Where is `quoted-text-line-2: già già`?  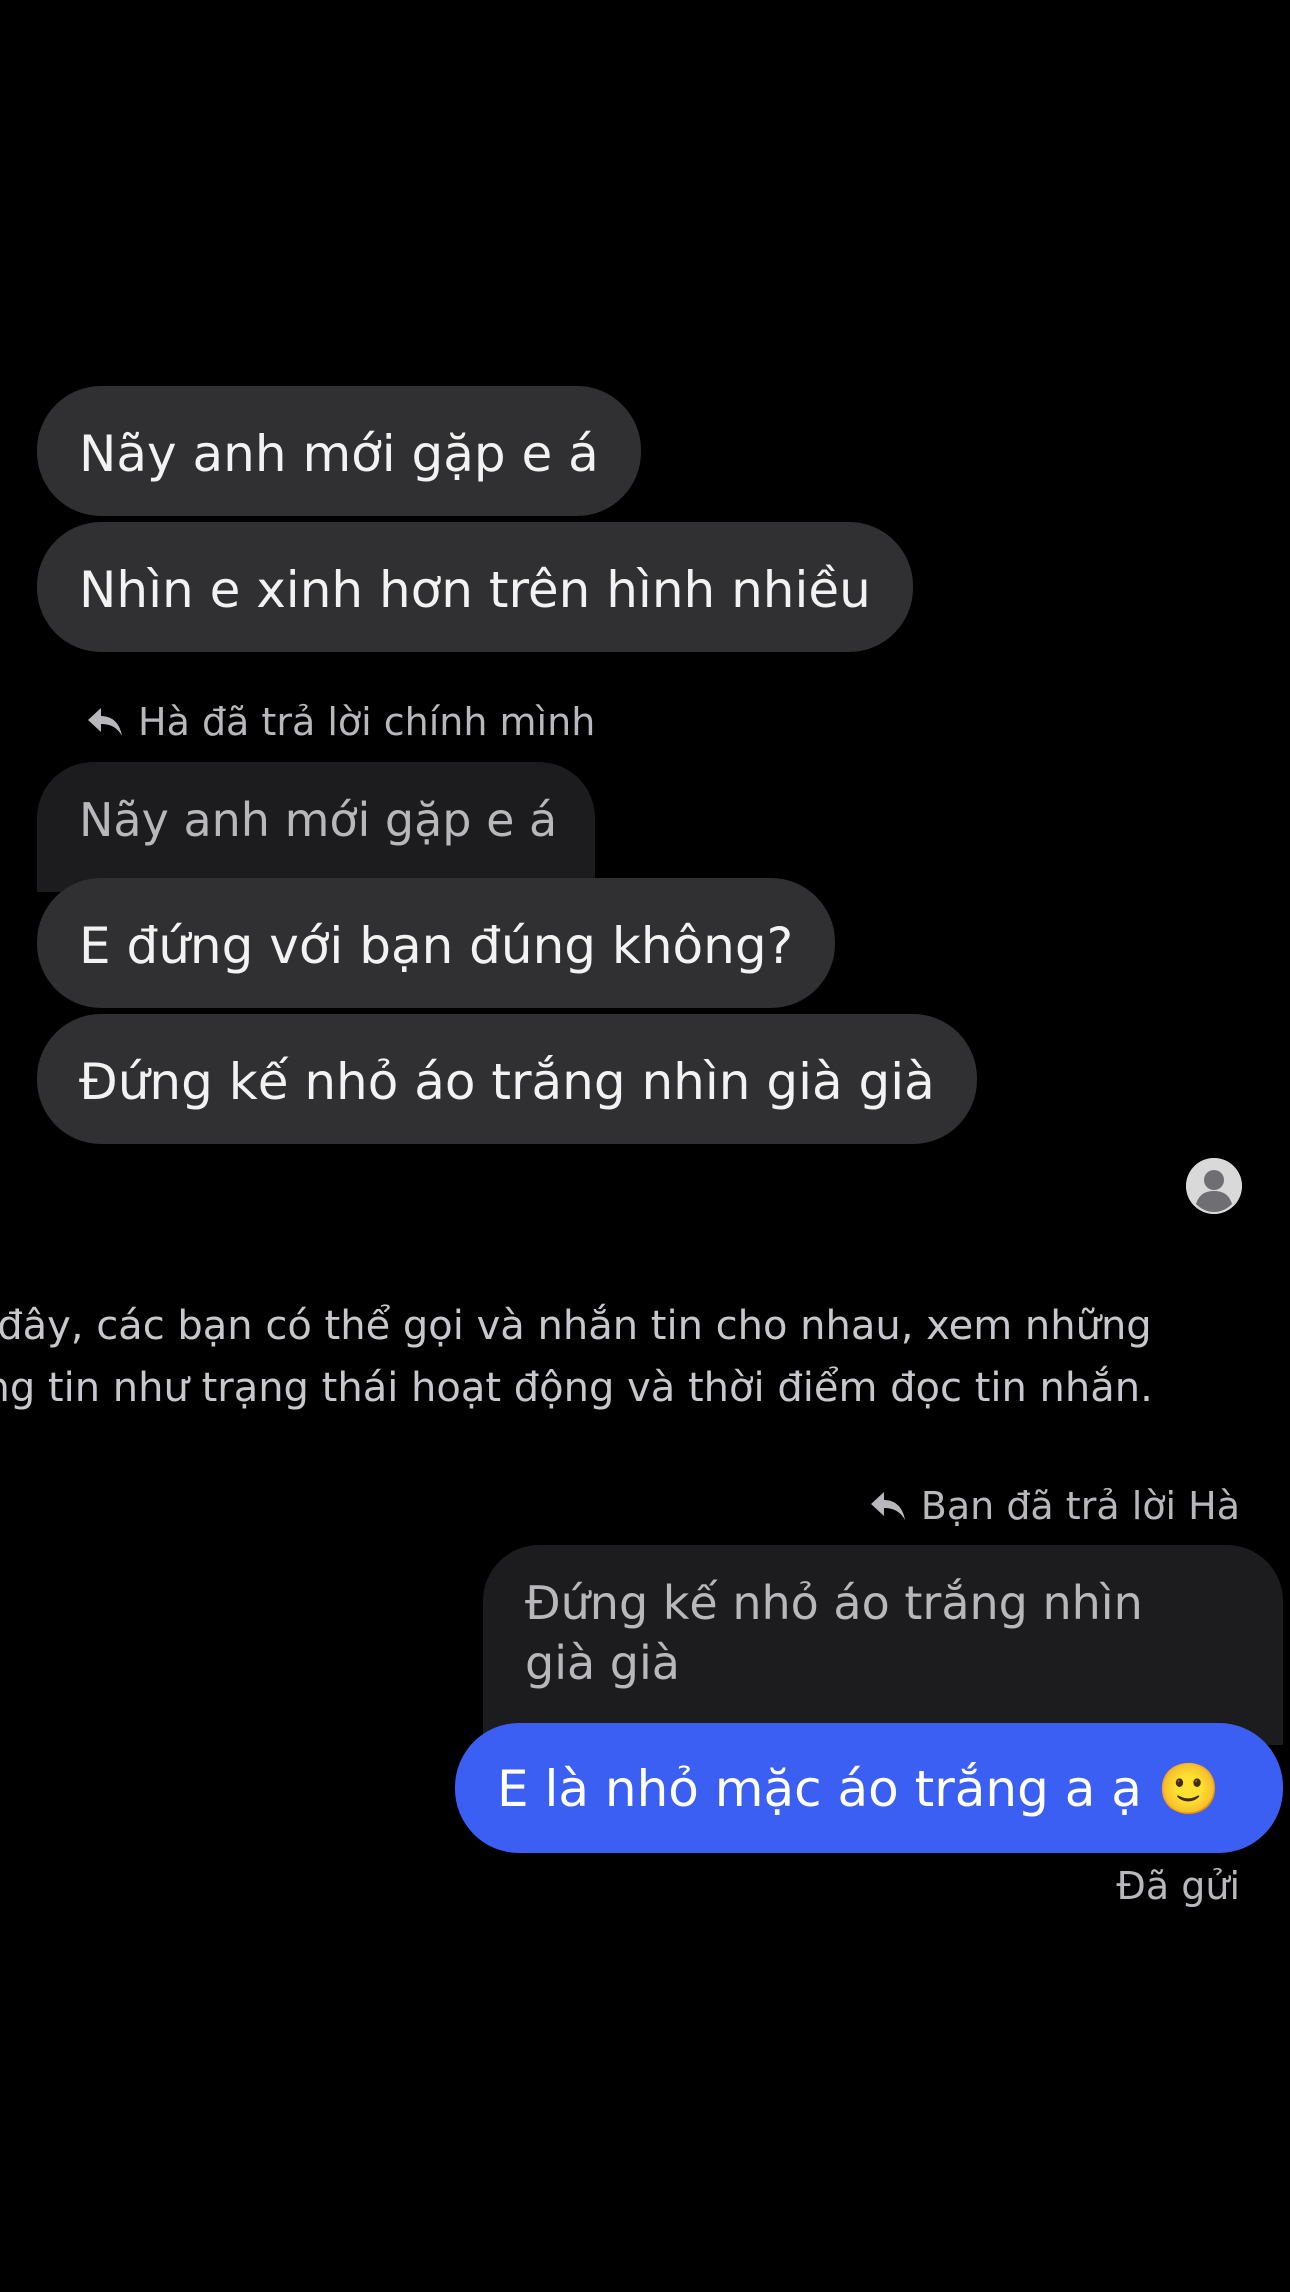 quoted-text-line-2: già già is located at coordinates (602, 1663).